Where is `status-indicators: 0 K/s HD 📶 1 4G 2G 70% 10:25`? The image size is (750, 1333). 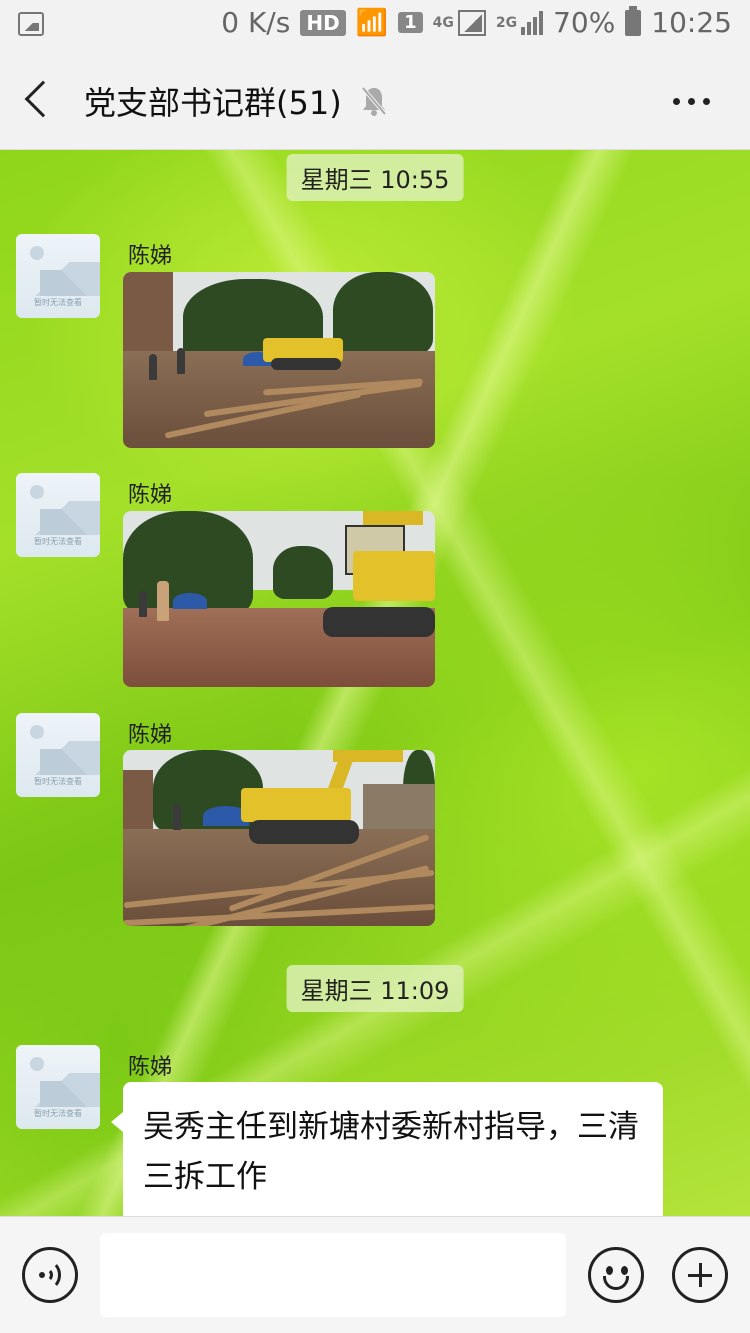
status-indicators: 0 K/s HD 📶 1 4G 2G 70% 10:25 is located at coordinates (476, 22).